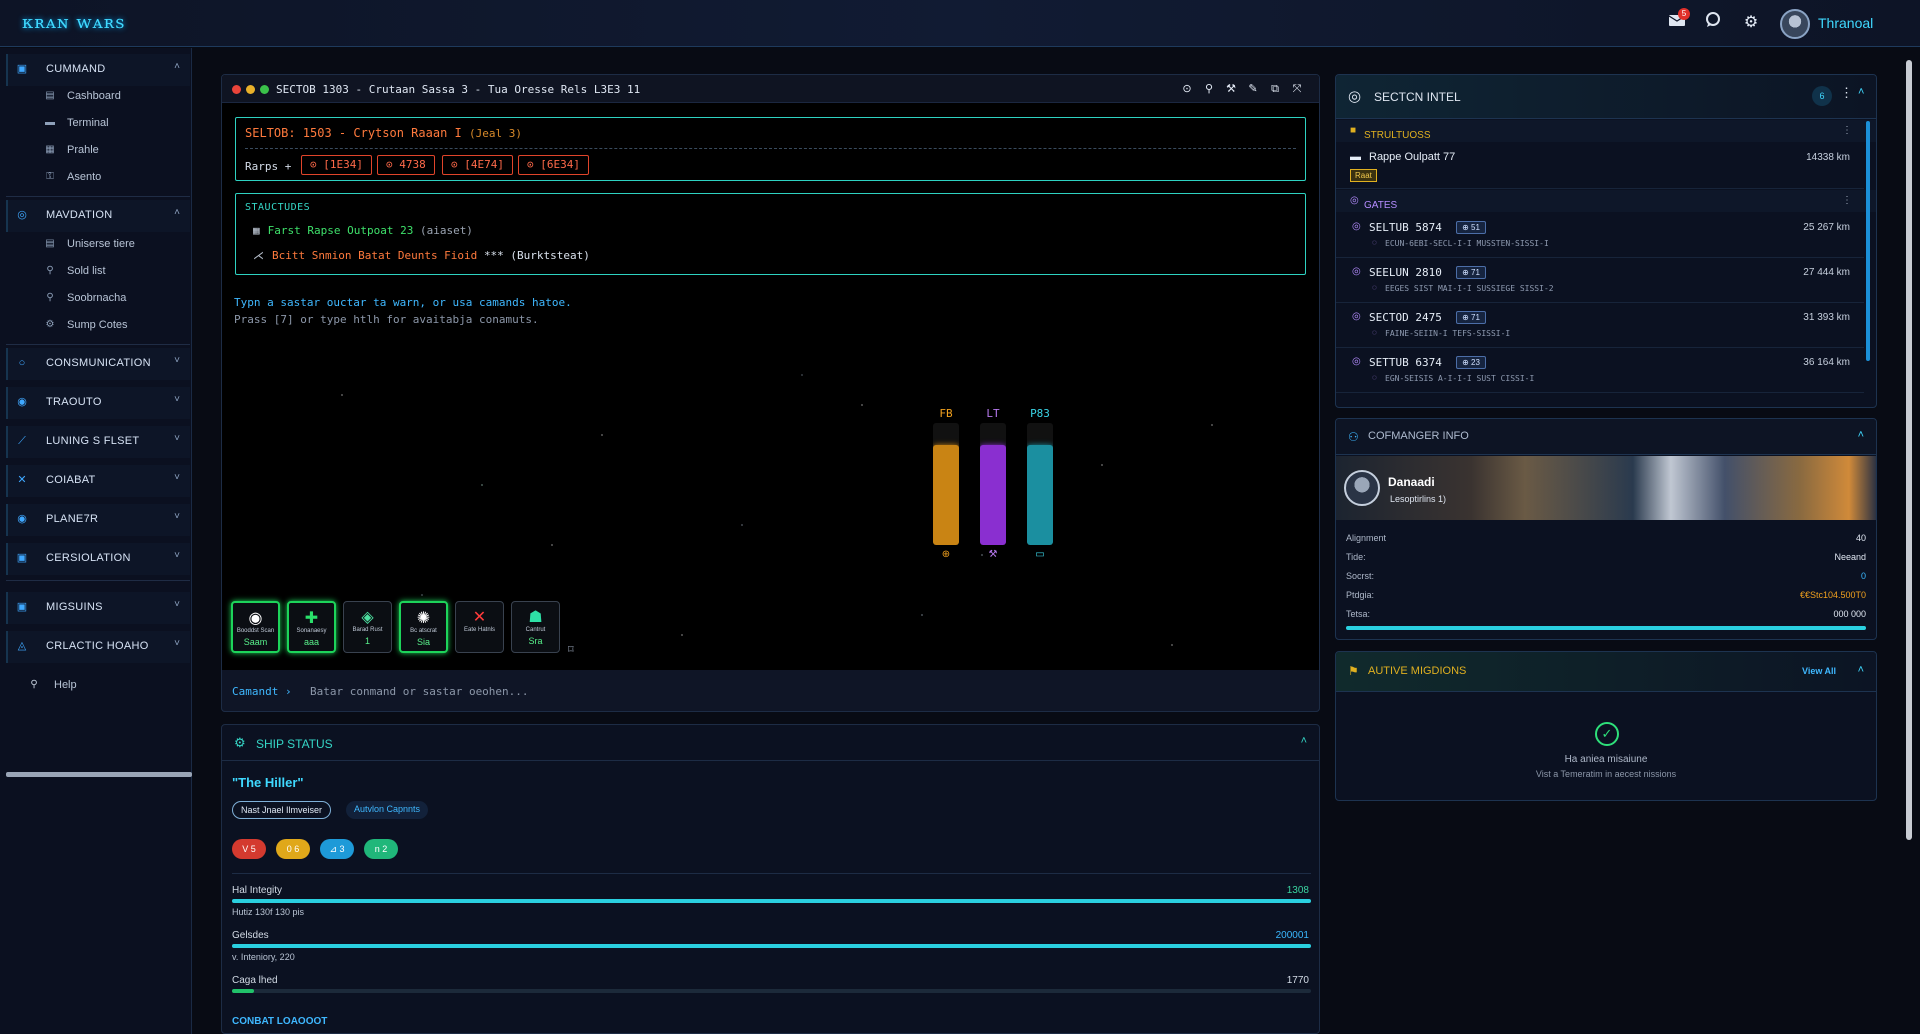  Describe the element at coordinates (98, 647) in the screenshot. I see `nav-group-galactic: ◬ CRLACTIC HOAHO ˅` at that location.